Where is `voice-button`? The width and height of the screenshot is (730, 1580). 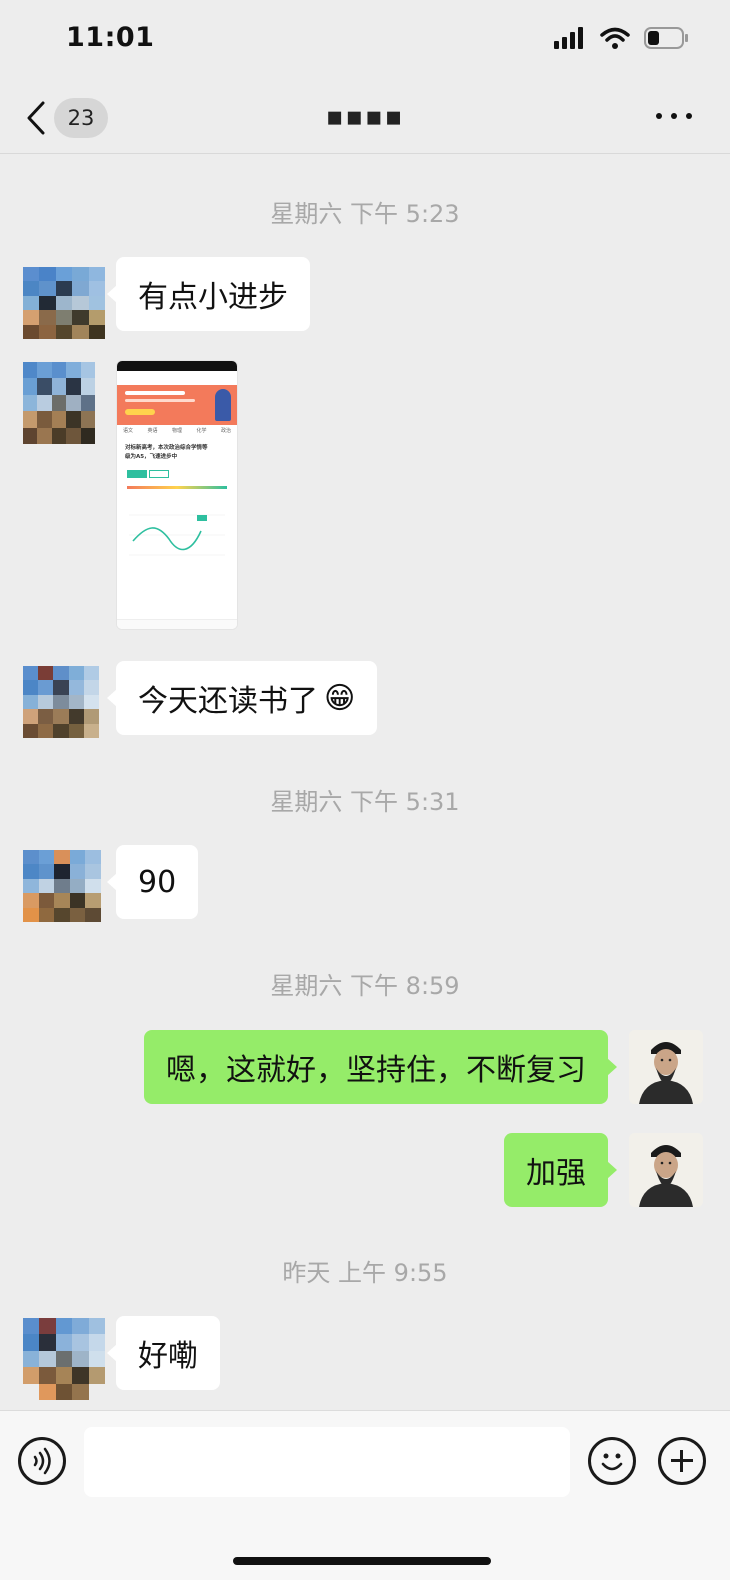 voice-button is located at coordinates (42, 1461).